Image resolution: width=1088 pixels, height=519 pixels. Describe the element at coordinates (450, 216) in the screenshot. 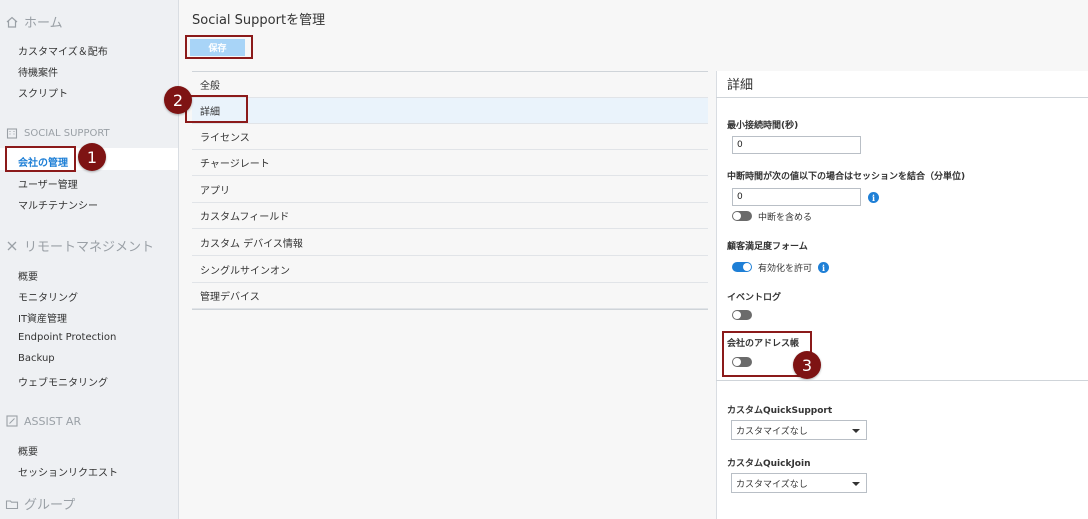

I see `menu-item-custom-fields: カスタムフィールド` at that location.